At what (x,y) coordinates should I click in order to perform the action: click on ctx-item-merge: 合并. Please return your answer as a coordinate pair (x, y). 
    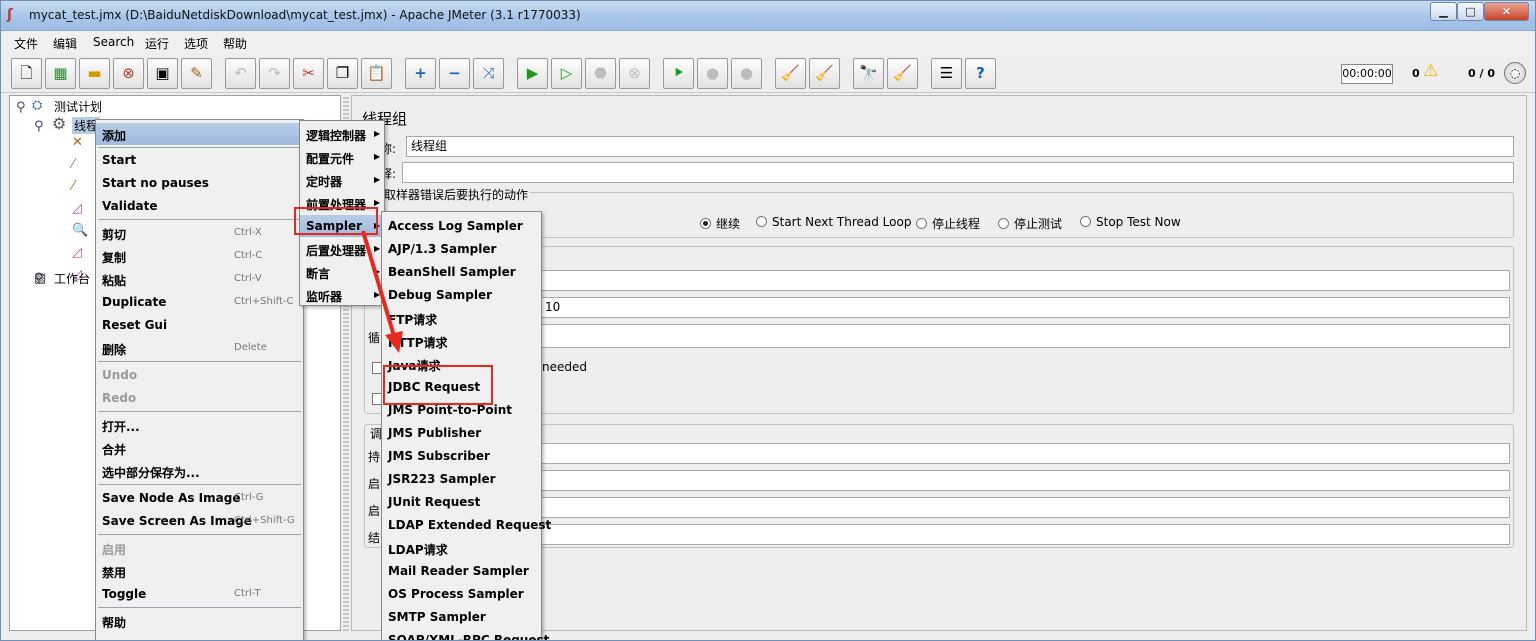
    Looking at the image, I should click on (199, 448).